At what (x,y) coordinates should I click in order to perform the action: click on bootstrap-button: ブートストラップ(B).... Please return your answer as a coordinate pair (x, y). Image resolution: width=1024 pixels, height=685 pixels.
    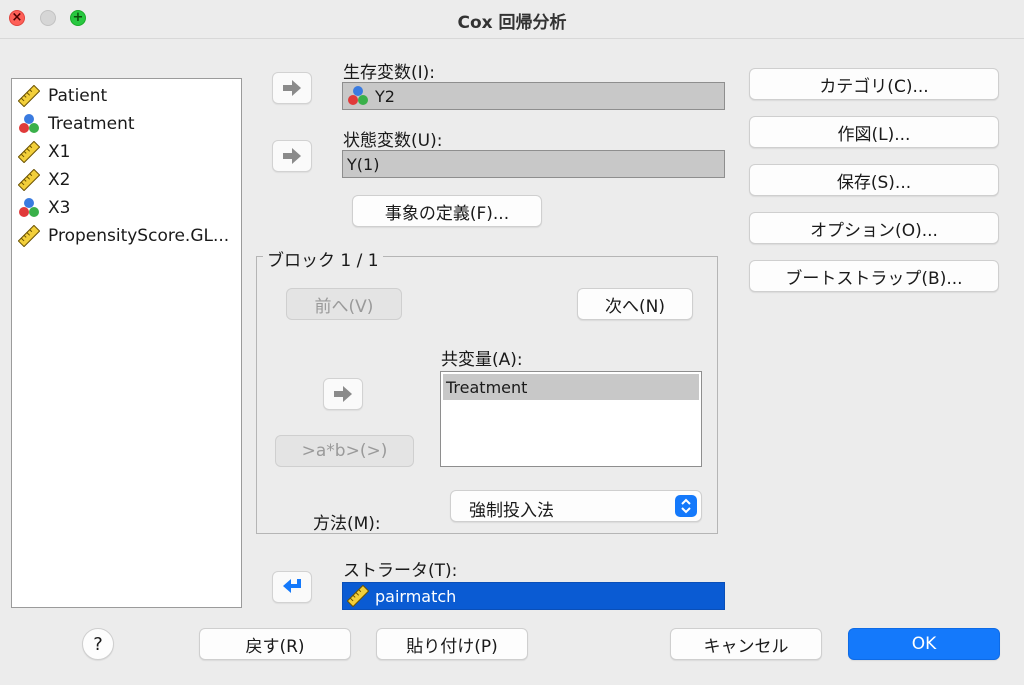
    Looking at the image, I should click on (874, 276).